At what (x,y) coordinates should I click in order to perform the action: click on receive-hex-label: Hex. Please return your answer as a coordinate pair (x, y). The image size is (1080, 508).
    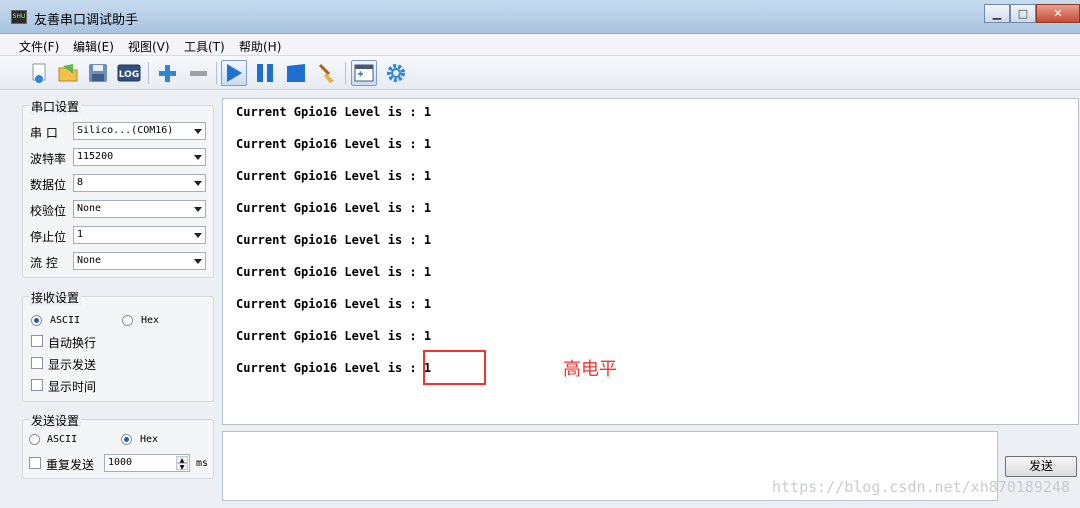
    Looking at the image, I should click on (150, 320).